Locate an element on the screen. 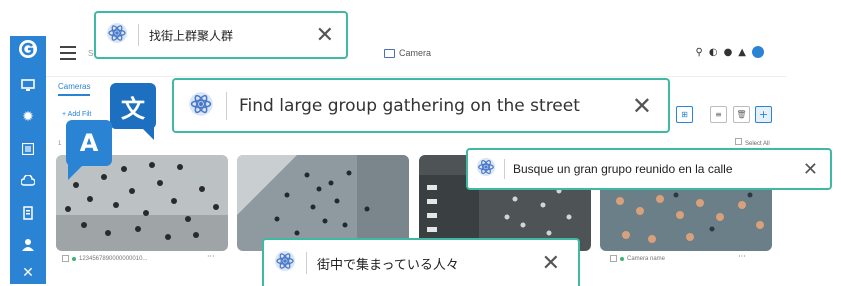 The image size is (841, 286). camera-name: Camera name is located at coordinates (646, 258).